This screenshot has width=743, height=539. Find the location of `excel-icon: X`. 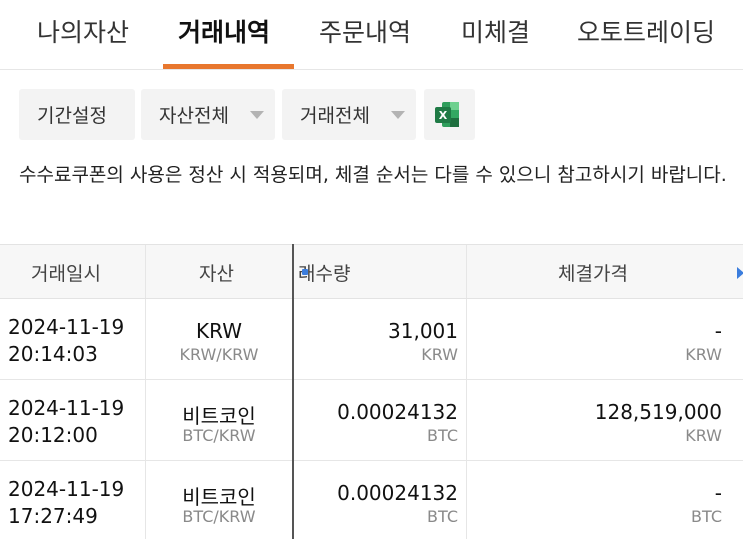

excel-icon: X is located at coordinates (447, 114).